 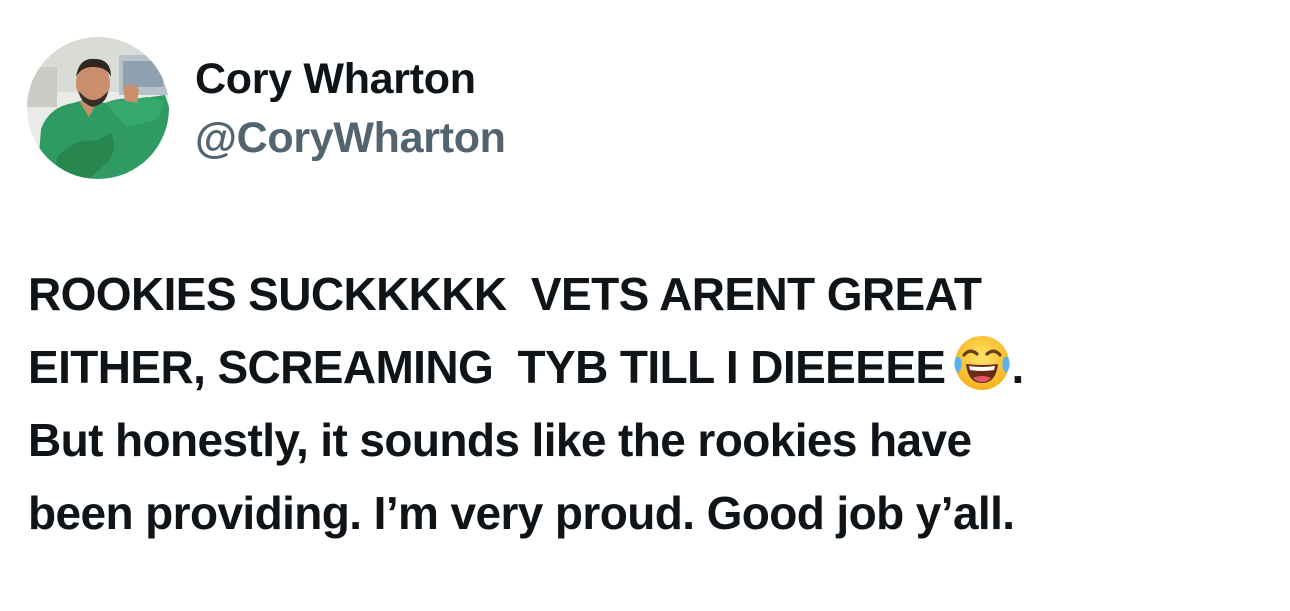 I want to click on tweet-line-2: EITHER, SCREAMING TYB TILL I DIEEEEE ., so click(x=648, y=367).